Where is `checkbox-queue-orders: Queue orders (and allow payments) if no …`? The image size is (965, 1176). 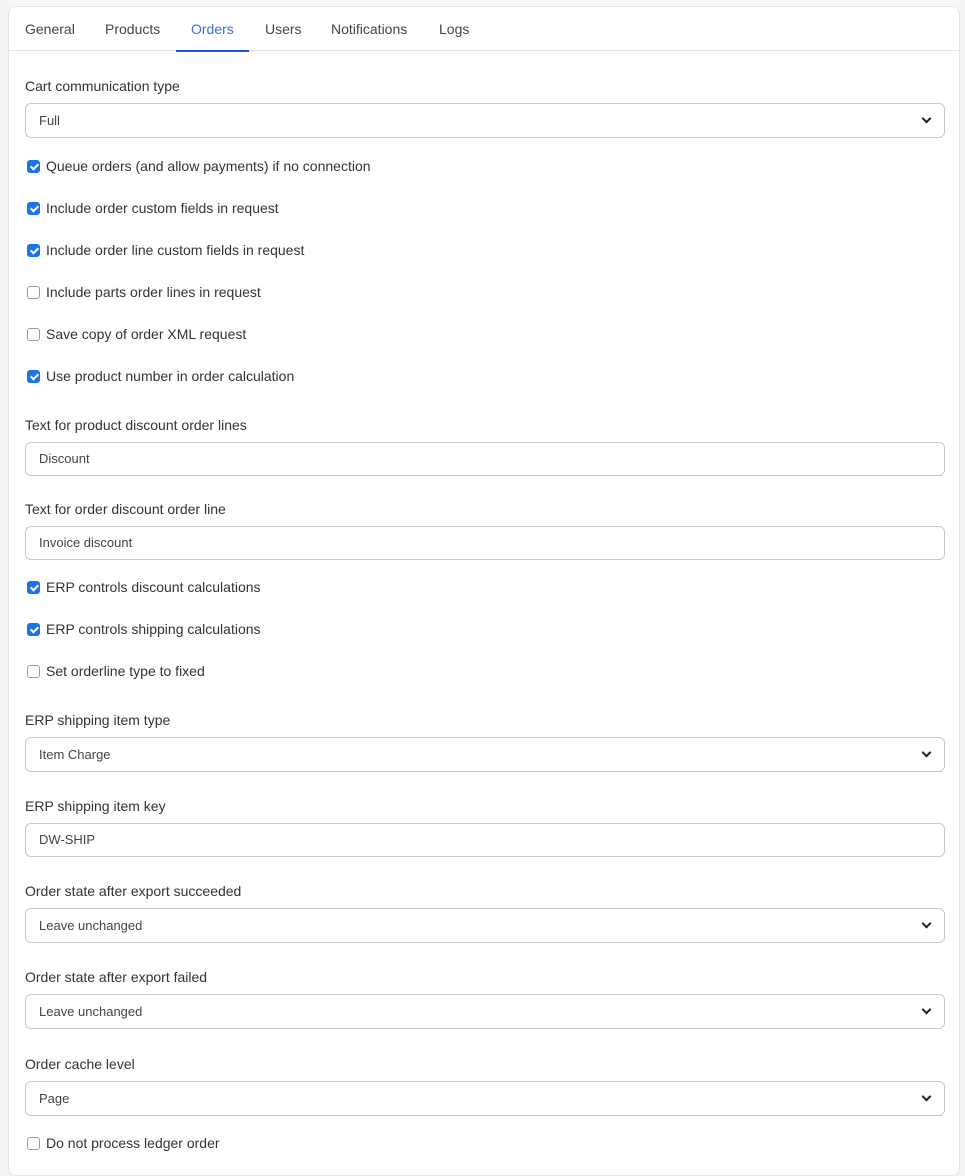
checkbox-queue-orders: Queue orders (and allow payments) if no … is located at coordinates (199, 166).